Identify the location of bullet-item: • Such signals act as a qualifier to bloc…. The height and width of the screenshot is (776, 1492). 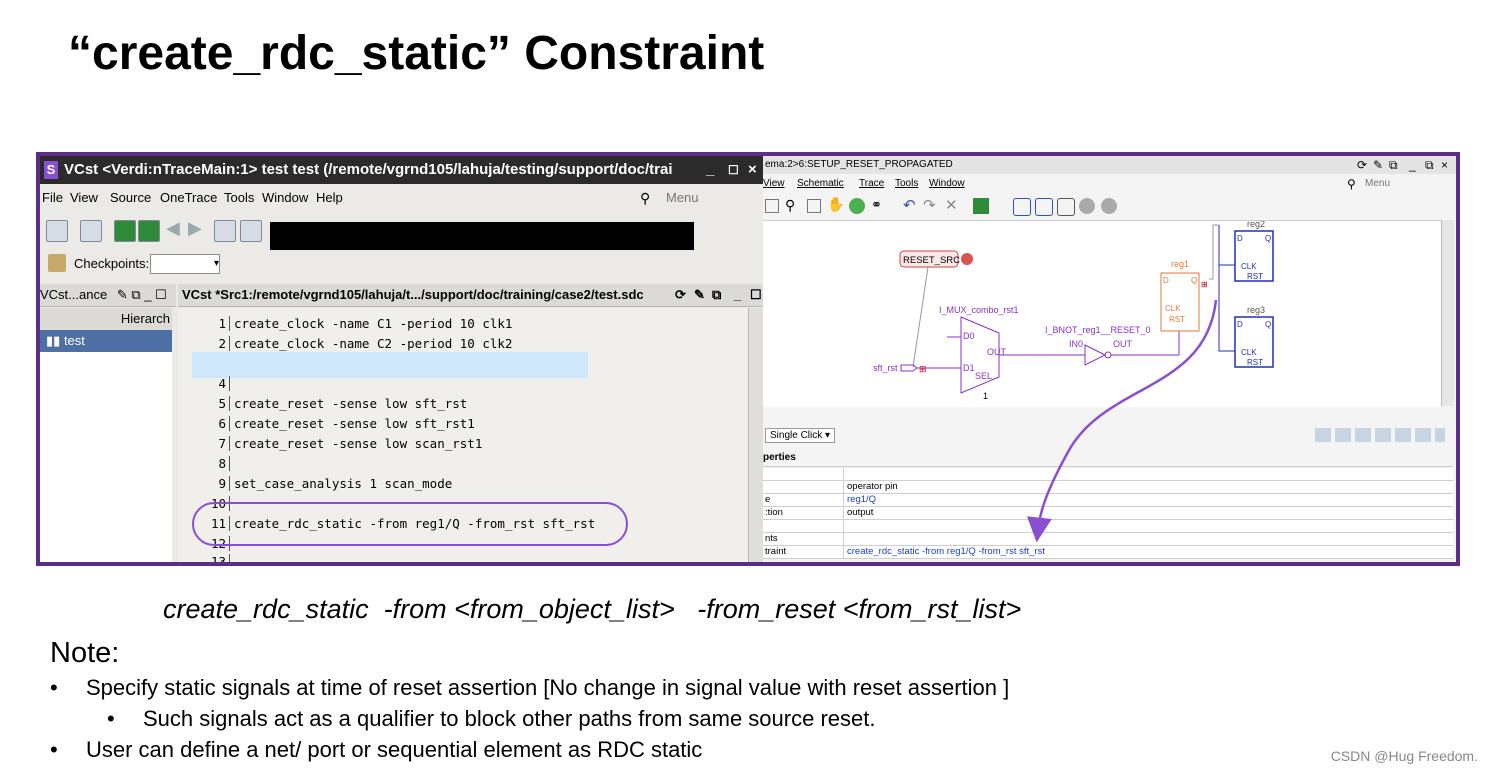
(491, 718).